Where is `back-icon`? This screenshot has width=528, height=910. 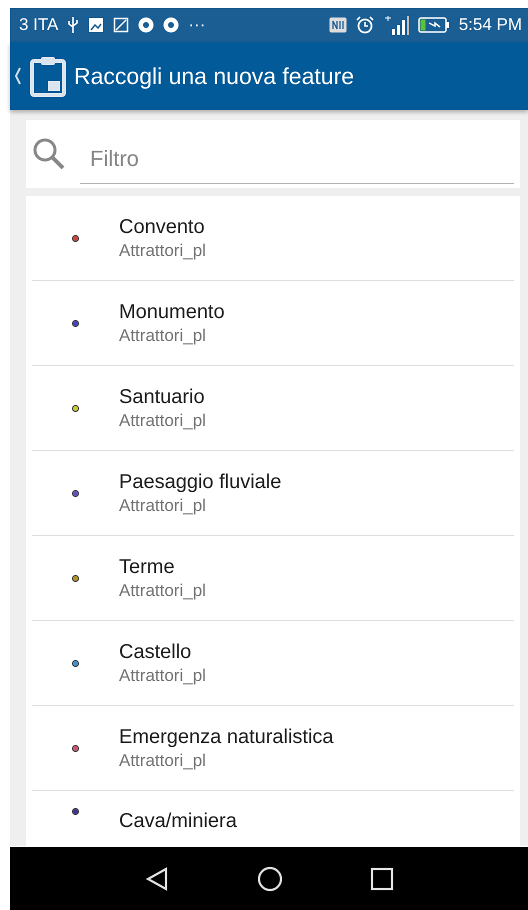
back-icon is located at coordinates (157, 879).